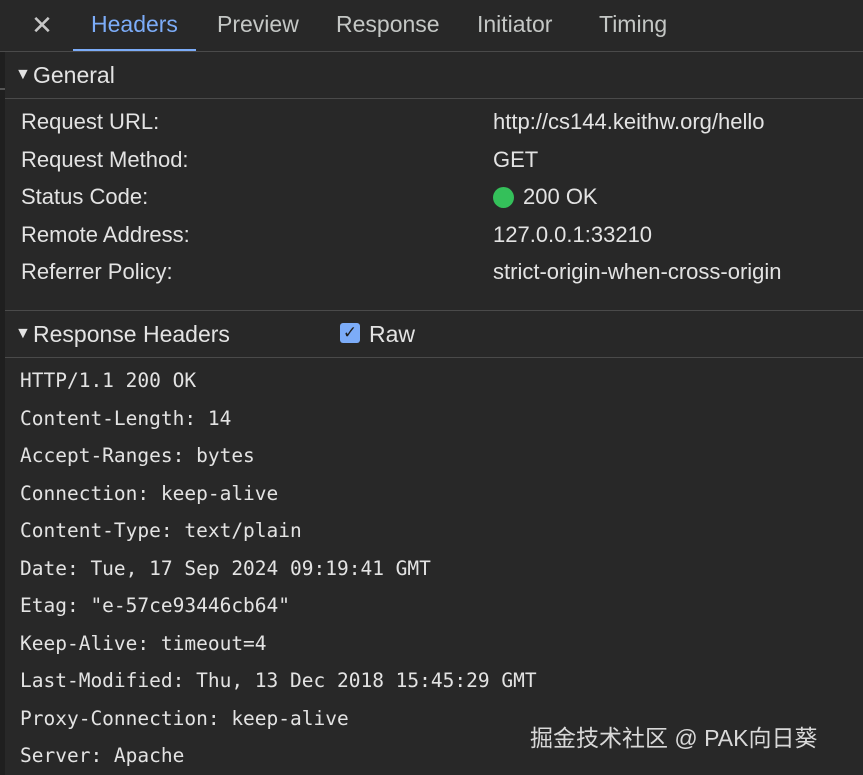 This screenshot has height=775, width=863. What do you see at coordinates (225, 568) in the screenshot?
I see `raw-header-line: Date: Tue, 17 Sep 2024 09:19:41 GMT` at bounding box center [225, 568].